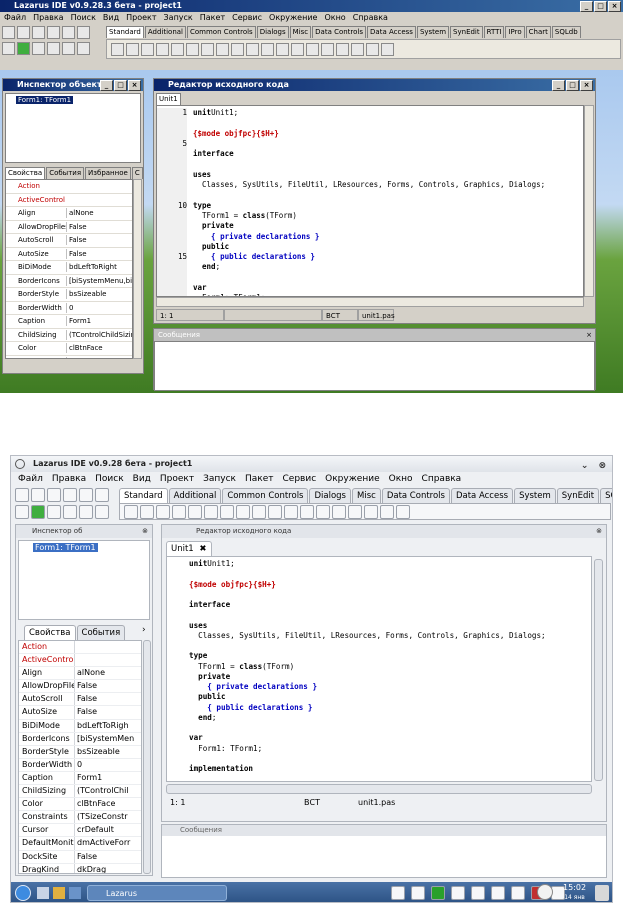 The image size is (623, 903). Describe the element at coordinates (357, 49) in the screenshot. I see `tpanel-icon` at that location.